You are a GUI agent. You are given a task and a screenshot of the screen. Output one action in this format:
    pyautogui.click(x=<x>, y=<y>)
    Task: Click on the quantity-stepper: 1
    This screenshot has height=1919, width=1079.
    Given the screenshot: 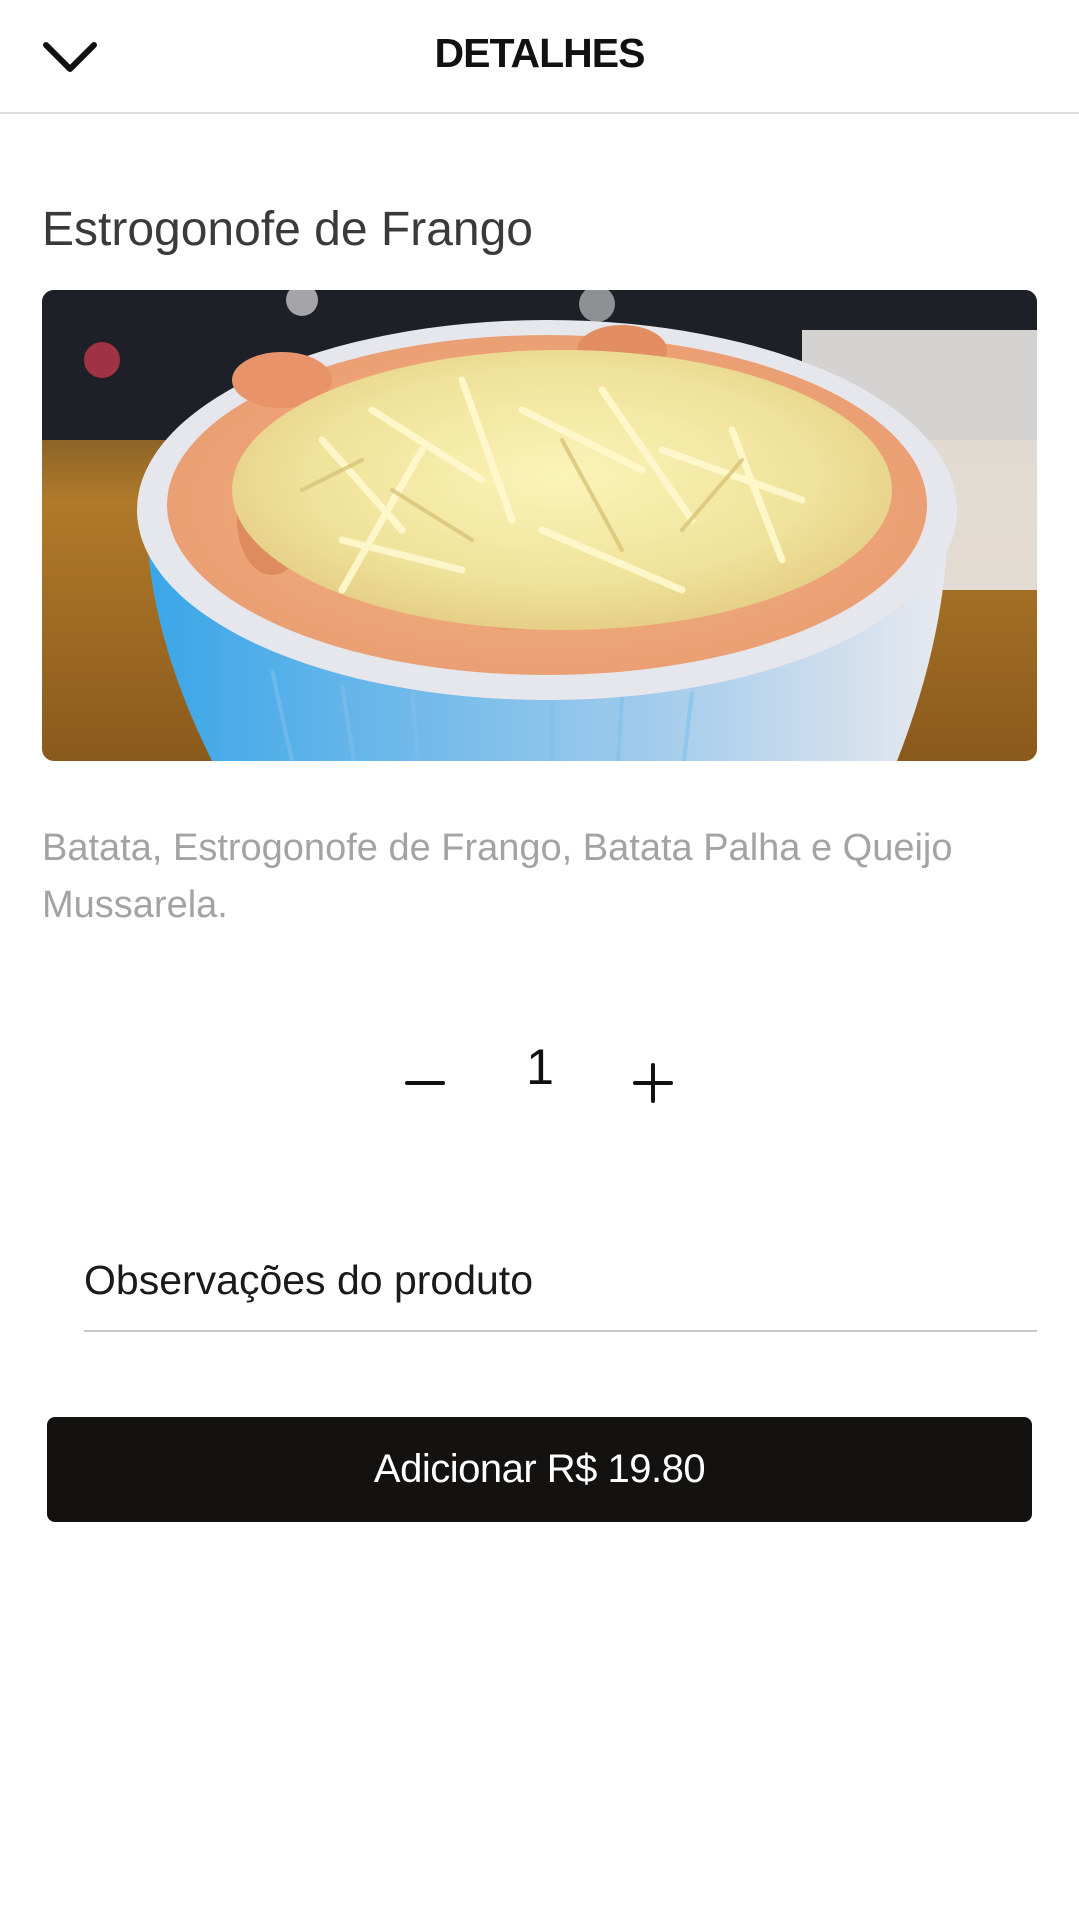 What is the action you would take?
    pyautogui.click(x=539, y=1080)
    